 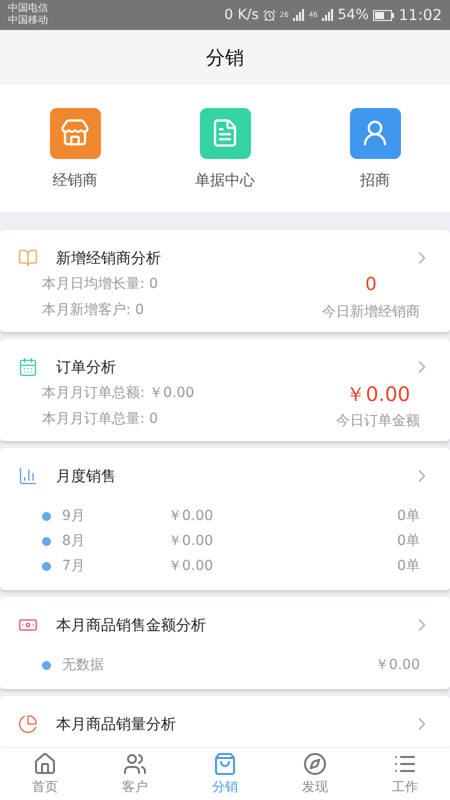 What do you see at coordinates (383, 15) in the screenshot?
I see `battery-icon` at bounding box center [383, 15].